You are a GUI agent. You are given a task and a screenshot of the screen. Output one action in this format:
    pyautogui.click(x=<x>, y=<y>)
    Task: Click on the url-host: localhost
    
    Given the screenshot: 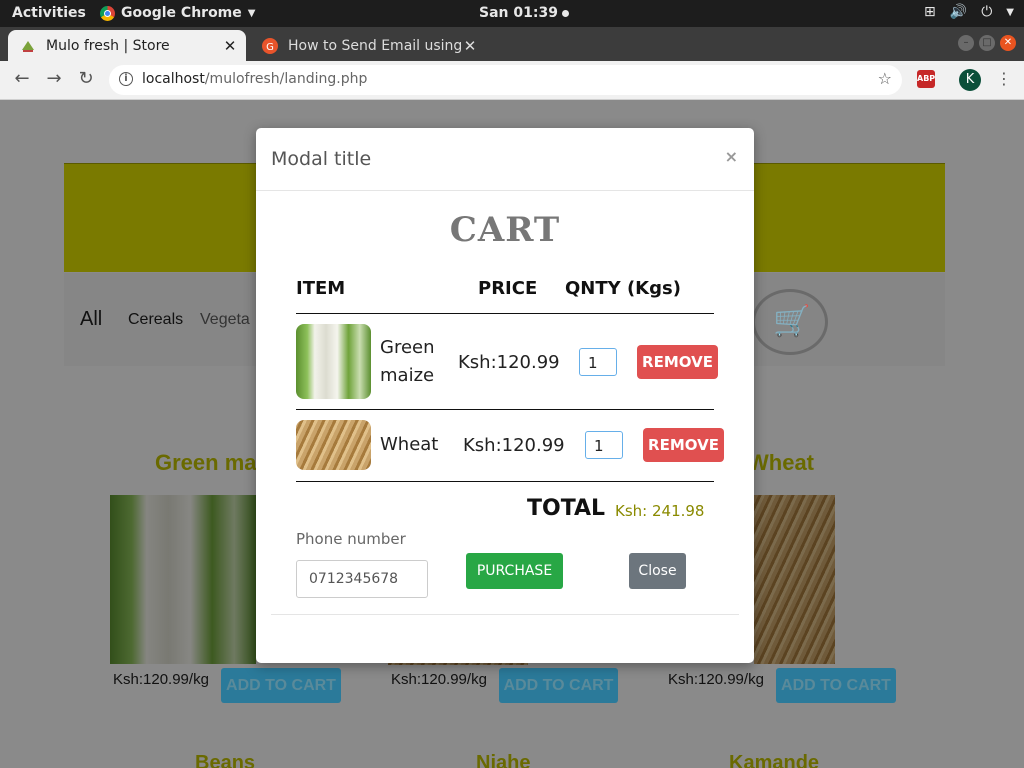 What is the action you would take?
    pyautogui.click(x=173, y=79)
    